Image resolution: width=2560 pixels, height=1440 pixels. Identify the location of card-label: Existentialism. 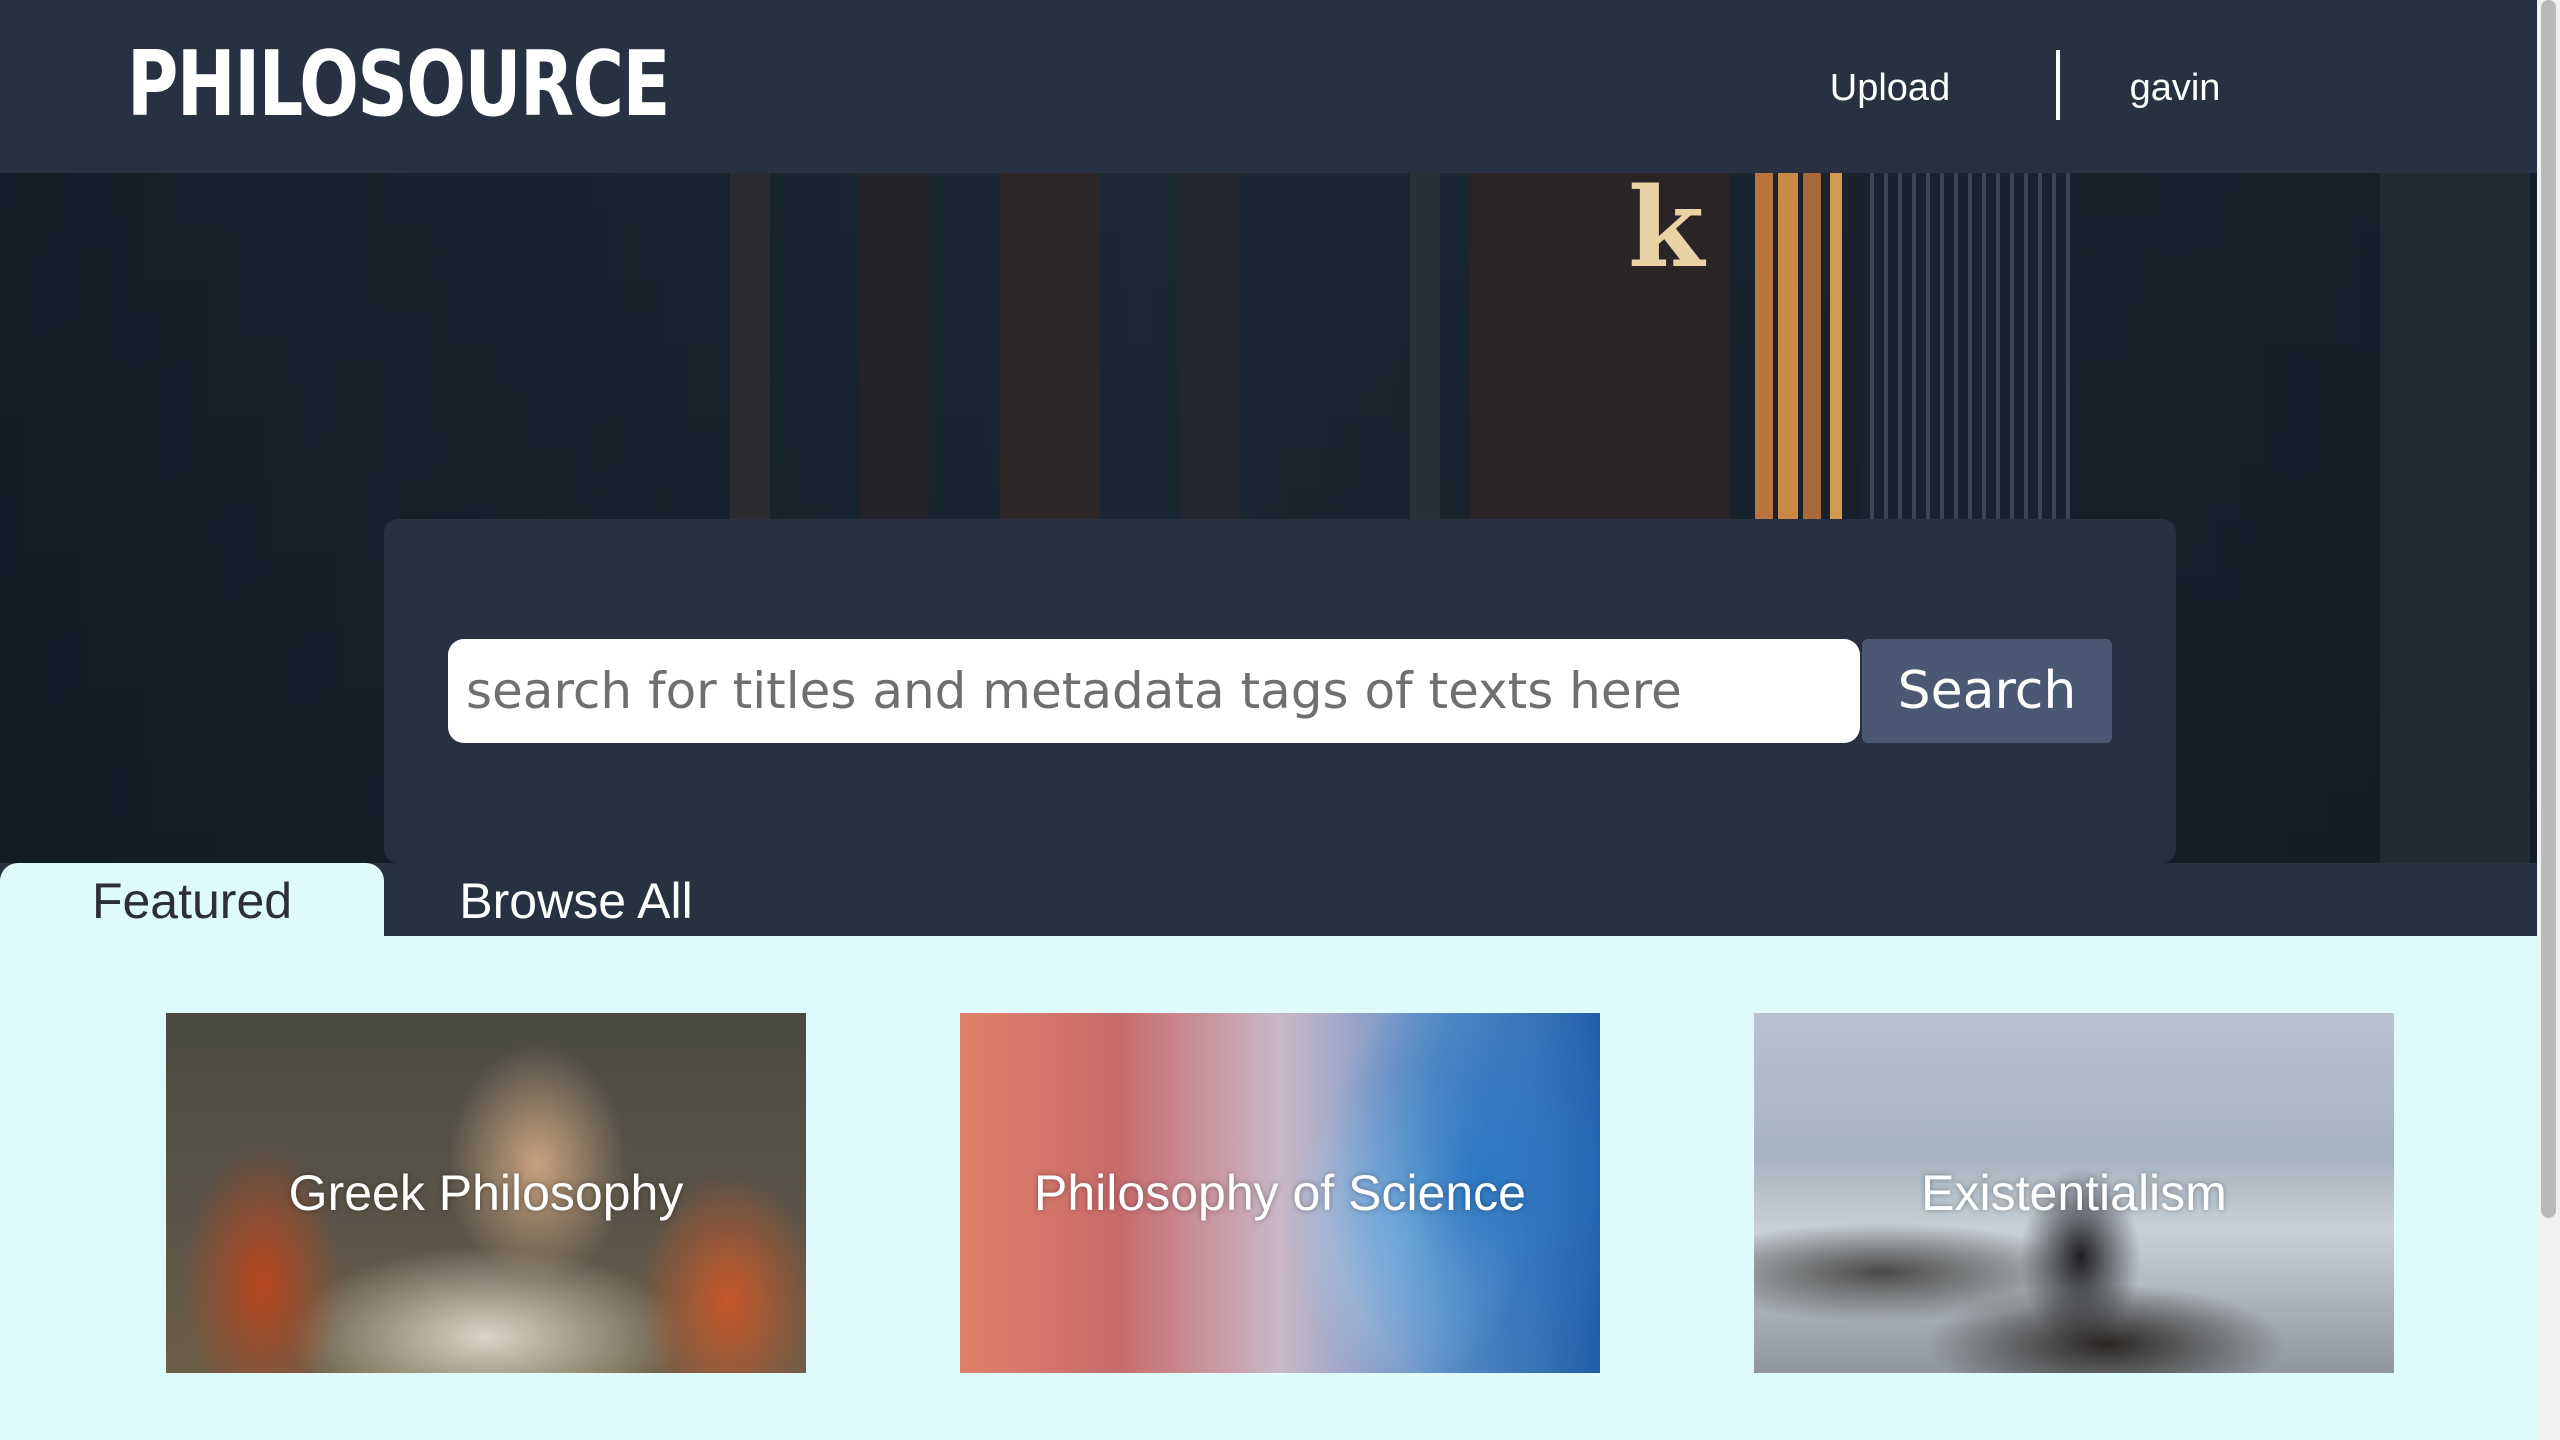
(2074, 1193).